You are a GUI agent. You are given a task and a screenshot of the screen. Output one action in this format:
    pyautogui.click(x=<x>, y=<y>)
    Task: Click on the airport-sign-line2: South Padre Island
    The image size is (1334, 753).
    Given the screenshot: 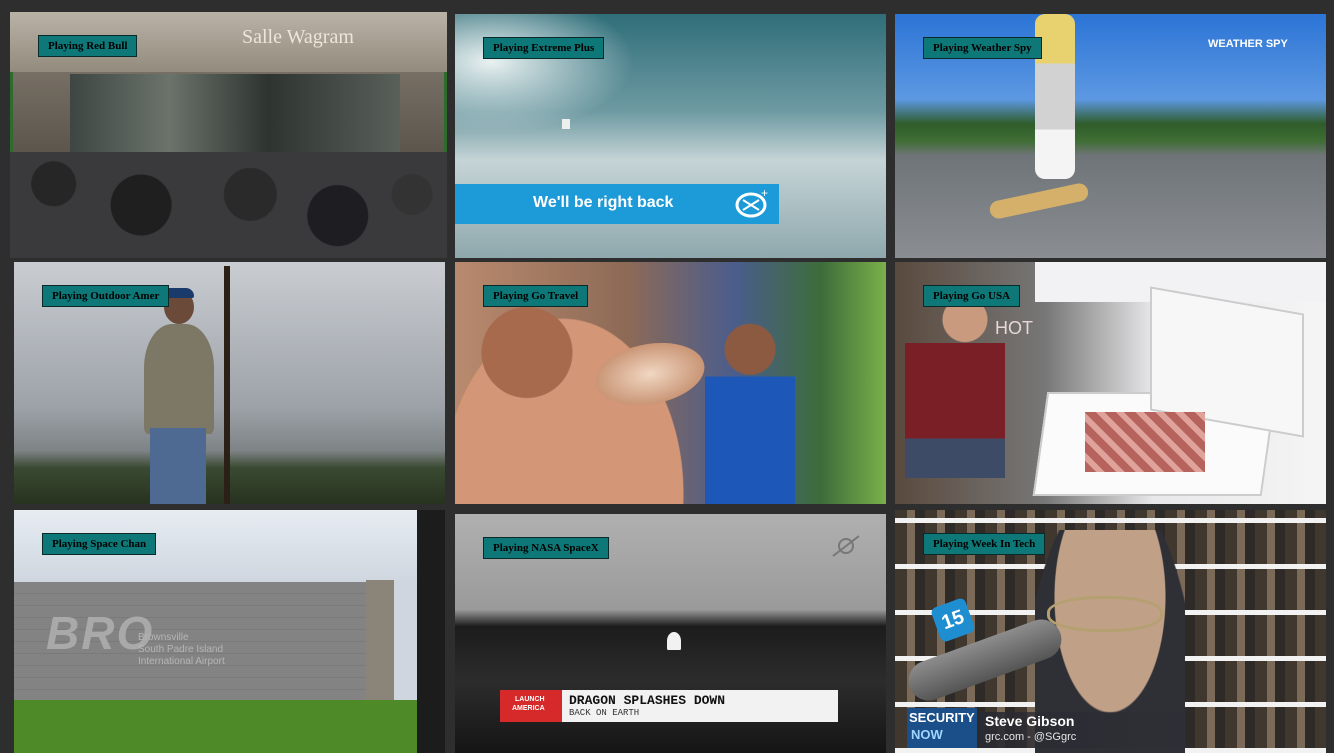 What is the action you would take?
    pyautogui.click(x=181, y=649)
    